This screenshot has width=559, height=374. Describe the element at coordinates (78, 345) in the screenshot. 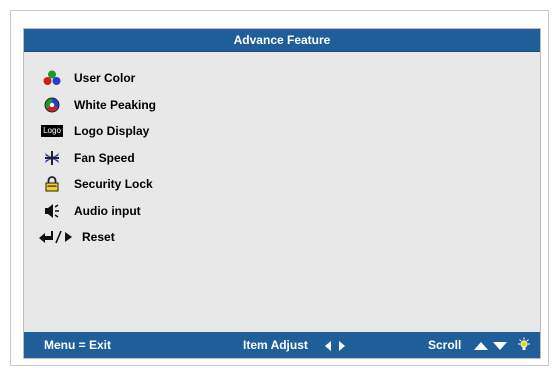

I see `footer-exit-hint: Menu = Exit` at that location.